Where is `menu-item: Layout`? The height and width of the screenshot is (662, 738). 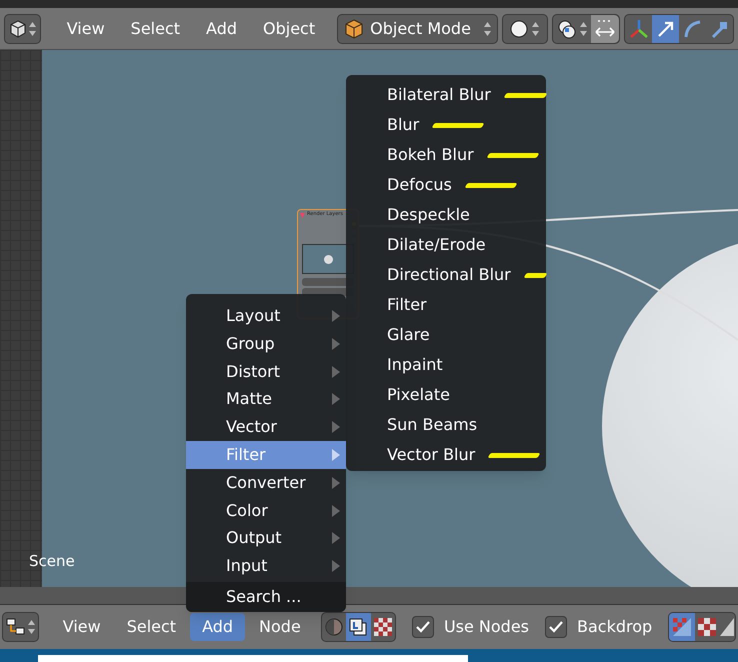
menu-item: Layout is located at coordinates (266, 316).